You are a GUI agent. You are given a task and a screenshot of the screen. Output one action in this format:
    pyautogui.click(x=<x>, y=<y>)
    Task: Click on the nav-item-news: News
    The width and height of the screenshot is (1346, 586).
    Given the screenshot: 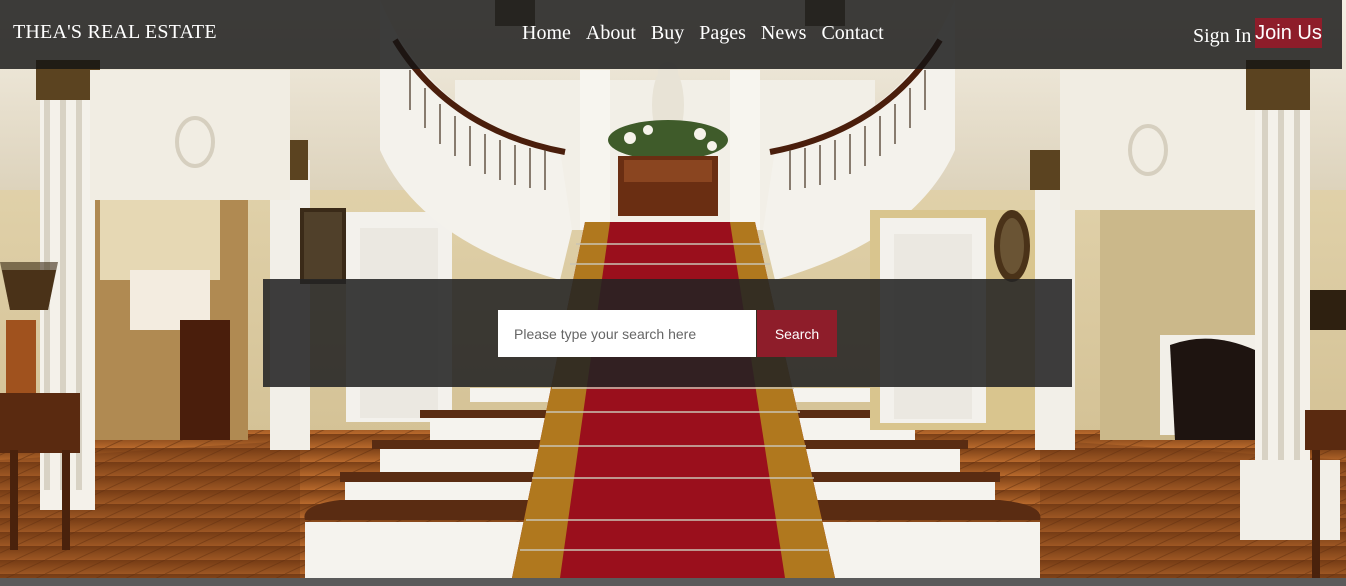 What is the action you would take?
    pyautogui.click(x=784, y=33)
    